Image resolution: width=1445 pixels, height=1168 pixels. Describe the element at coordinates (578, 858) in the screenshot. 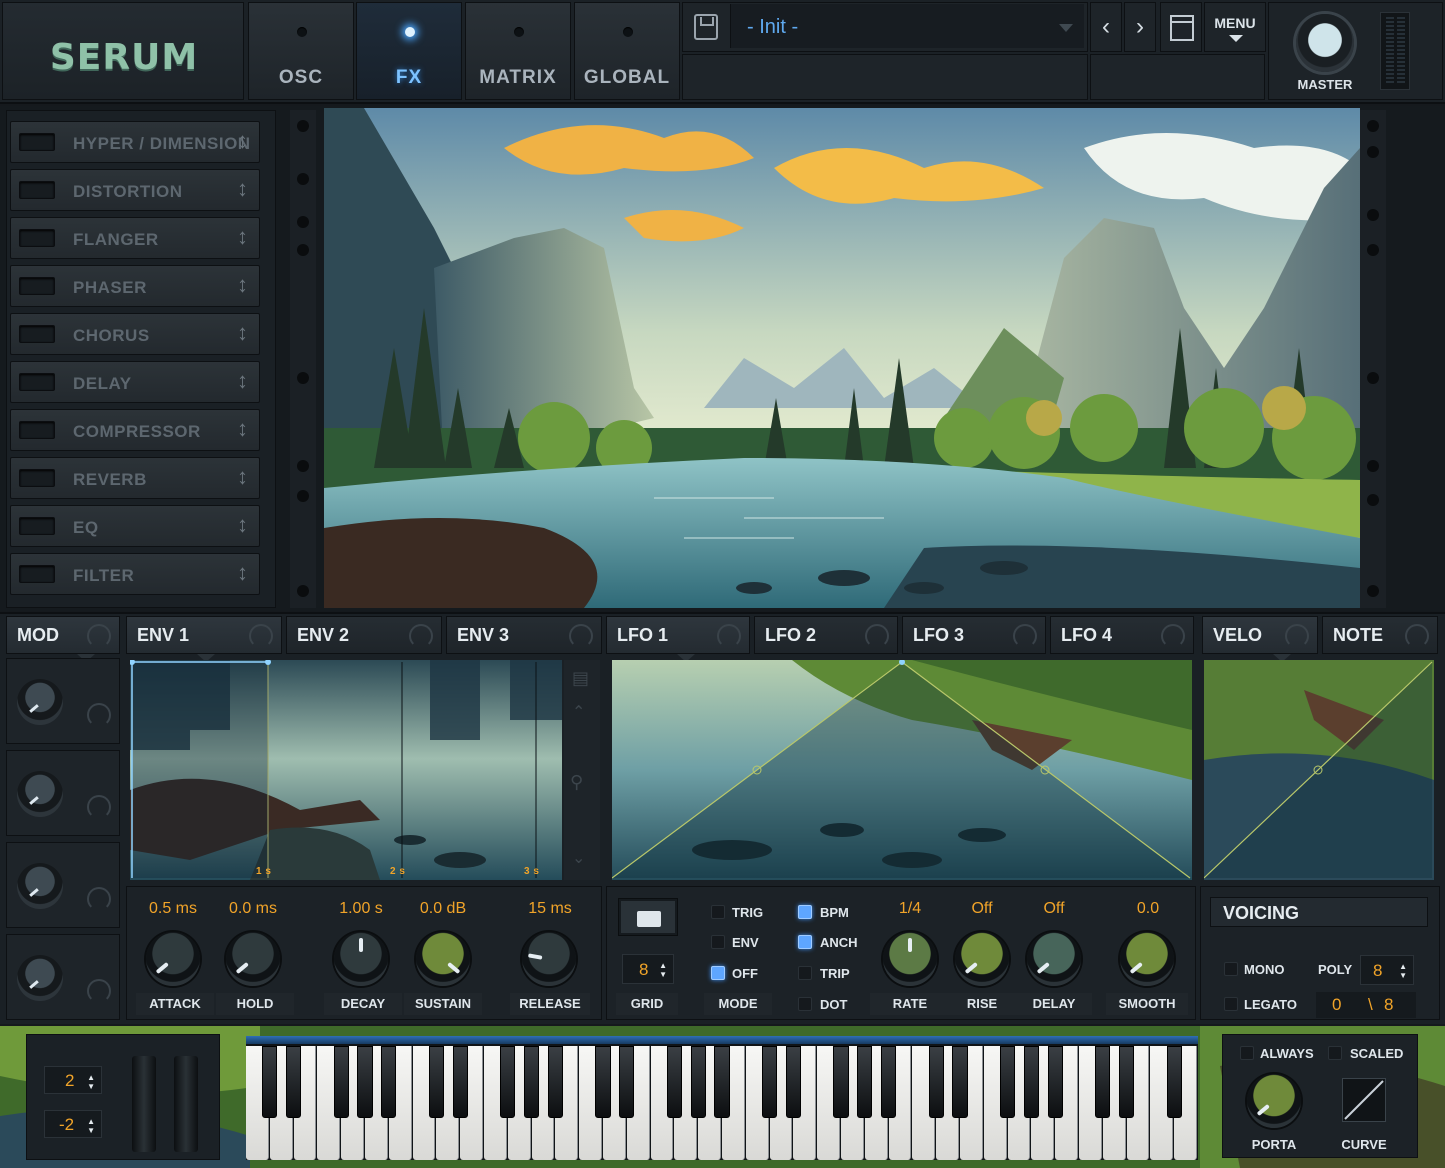

I see `chevron-down-icon: ⌄` at that location.